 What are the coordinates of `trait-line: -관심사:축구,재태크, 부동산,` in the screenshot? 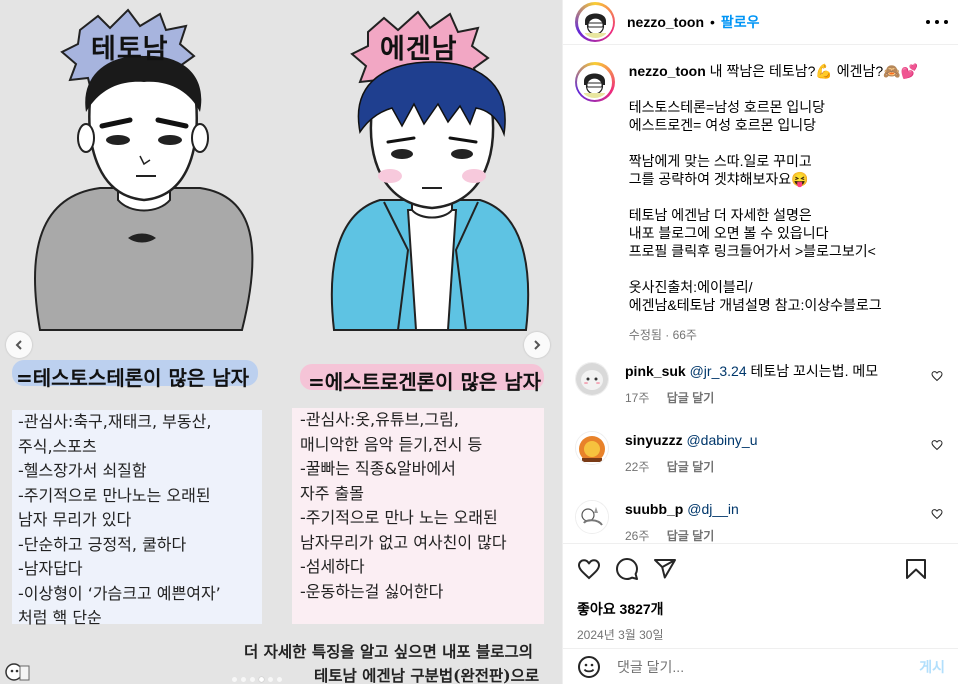 It's located at (115, 421).